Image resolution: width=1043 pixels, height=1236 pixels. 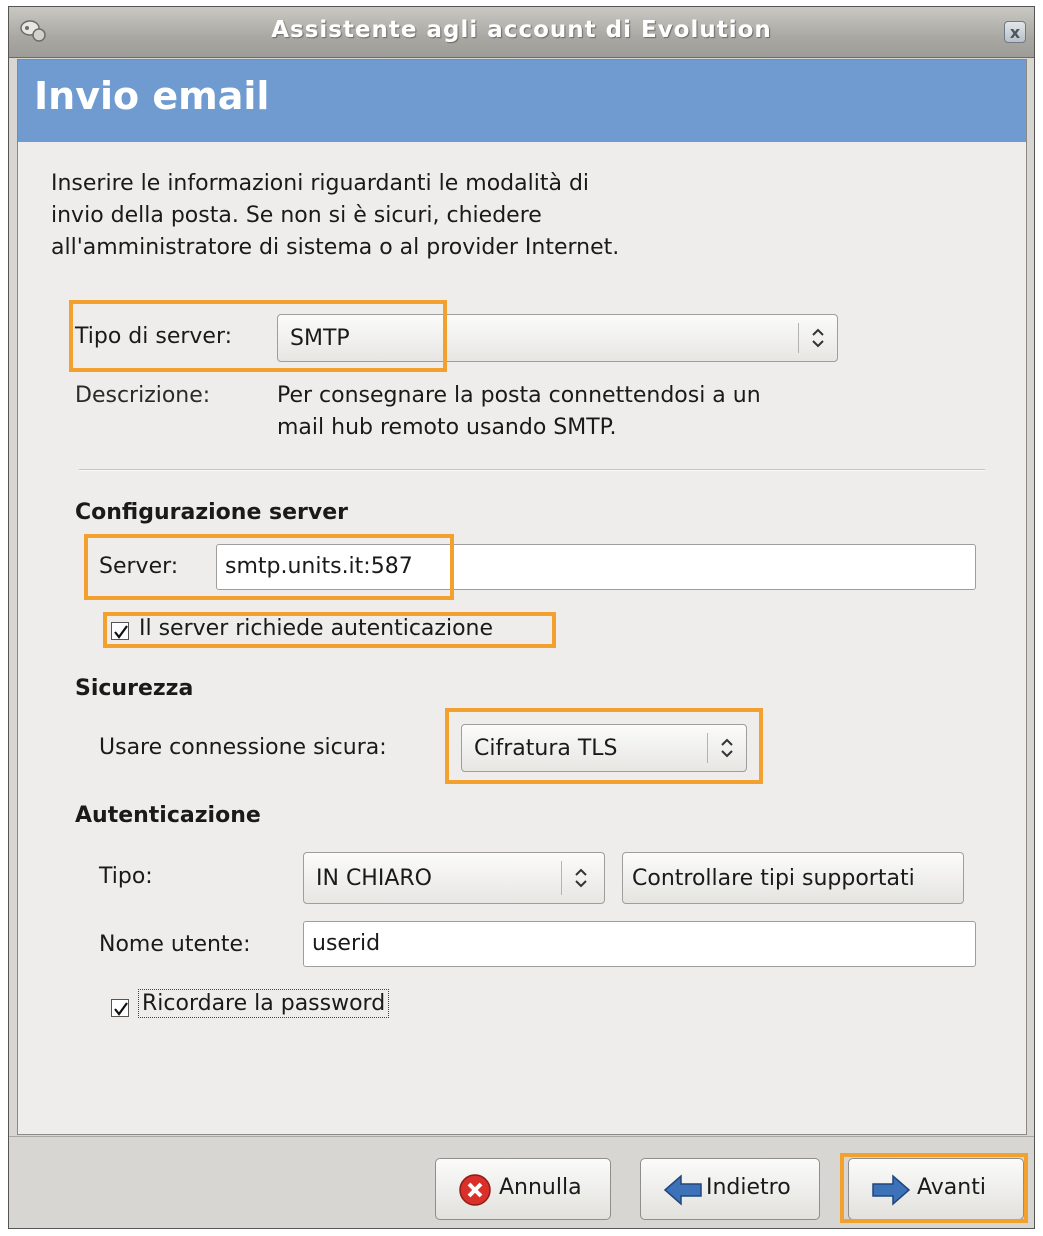 What do you see at coordinates (682, 1190) in the screenshot?
I see `blue-arrow-left-icon` at bounding box center [682, 1190].